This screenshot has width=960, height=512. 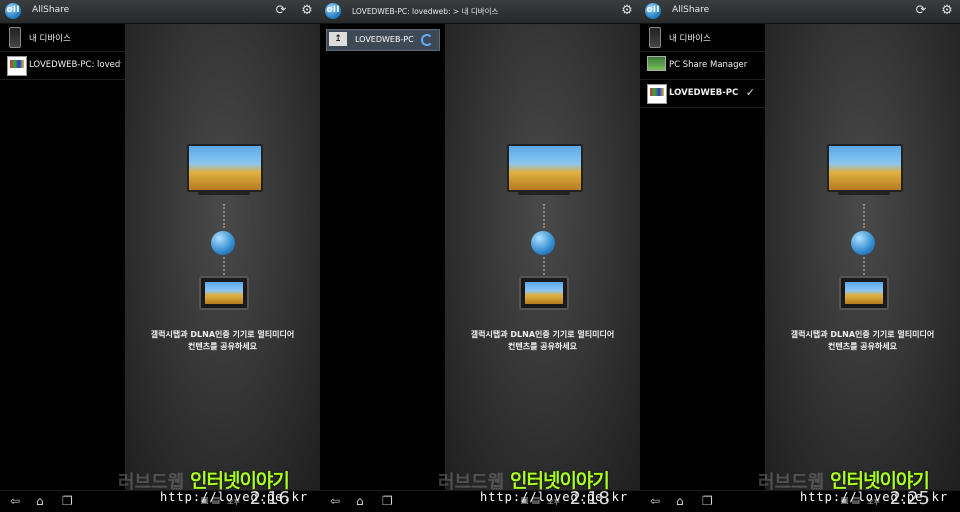 What do you see at coordinates (382, 257) in the screenshot?
I see `device-list: ↥ LOVEDWEB-PC` at bounding box center [382, 257].